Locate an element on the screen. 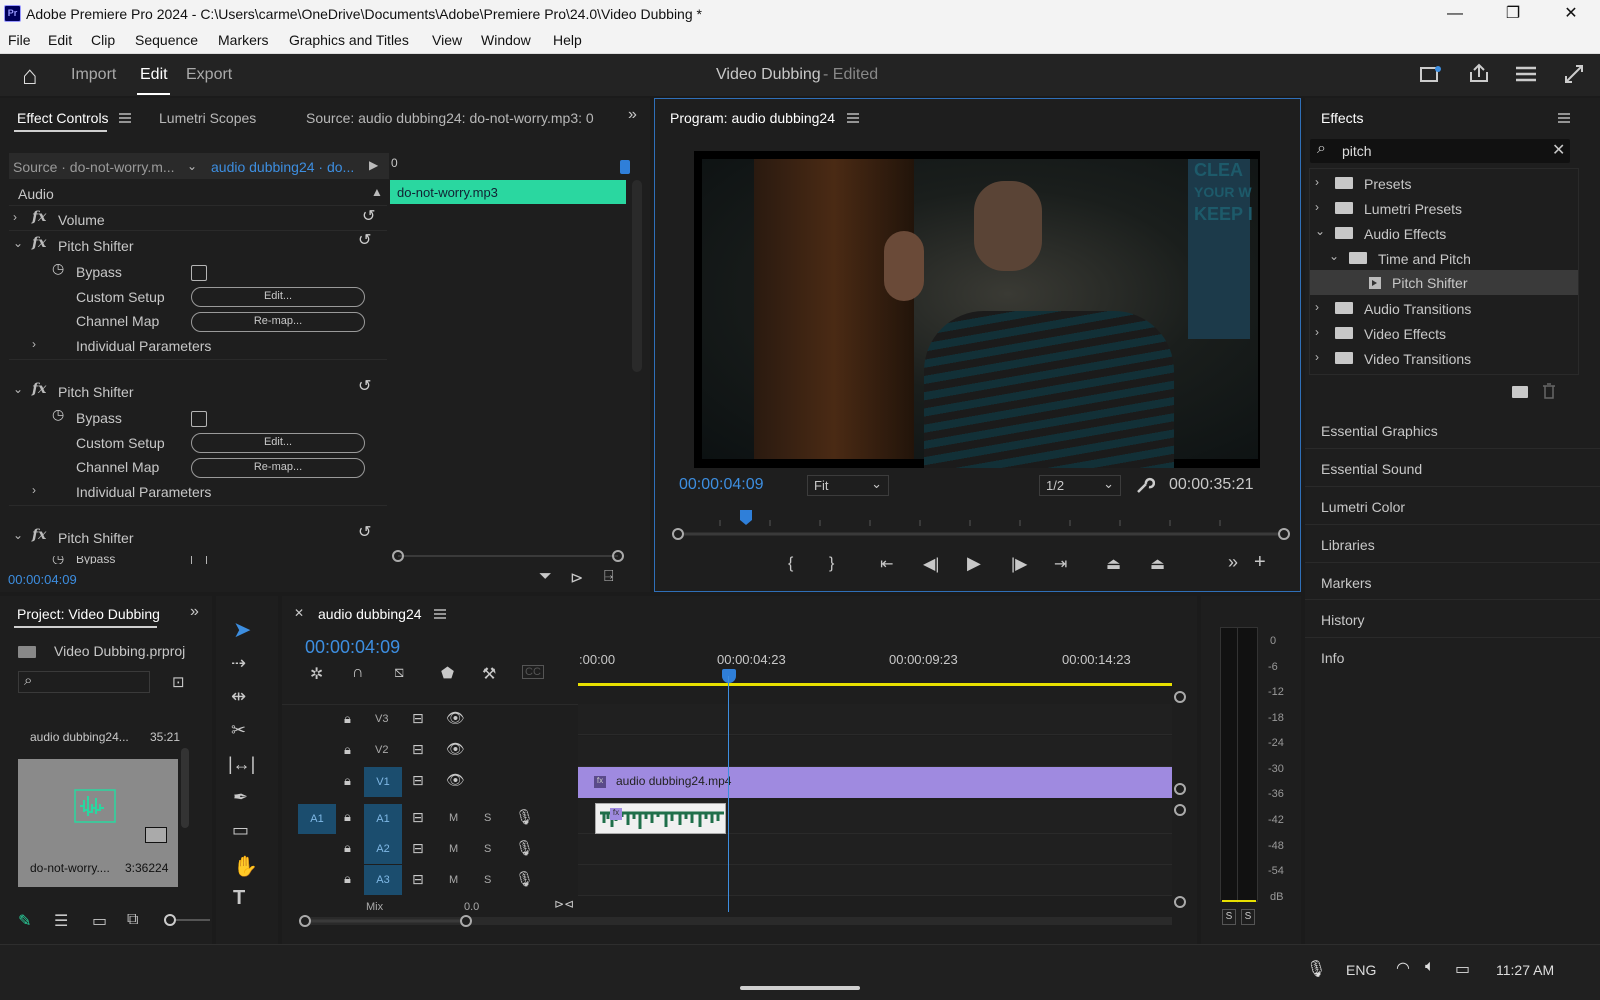 The width and height of the screenshot is (1600, 1000). info-title: Info is located at coordinates (1332, 658).